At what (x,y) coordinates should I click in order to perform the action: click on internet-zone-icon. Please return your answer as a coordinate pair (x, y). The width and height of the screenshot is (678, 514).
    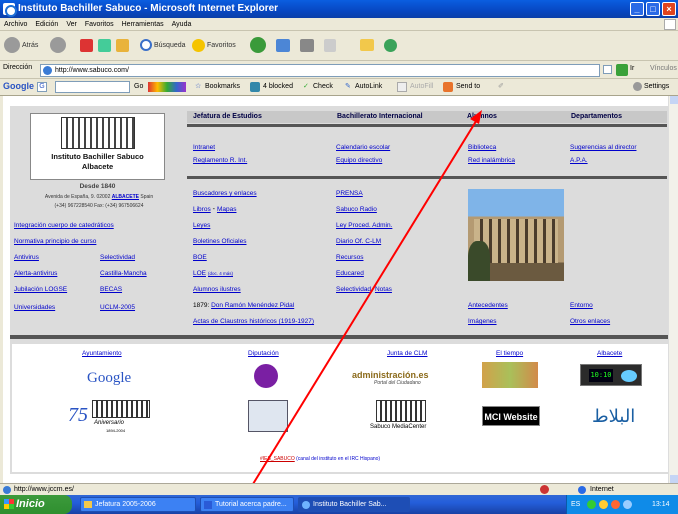
    Looking at the image, I should click on (582, 490).